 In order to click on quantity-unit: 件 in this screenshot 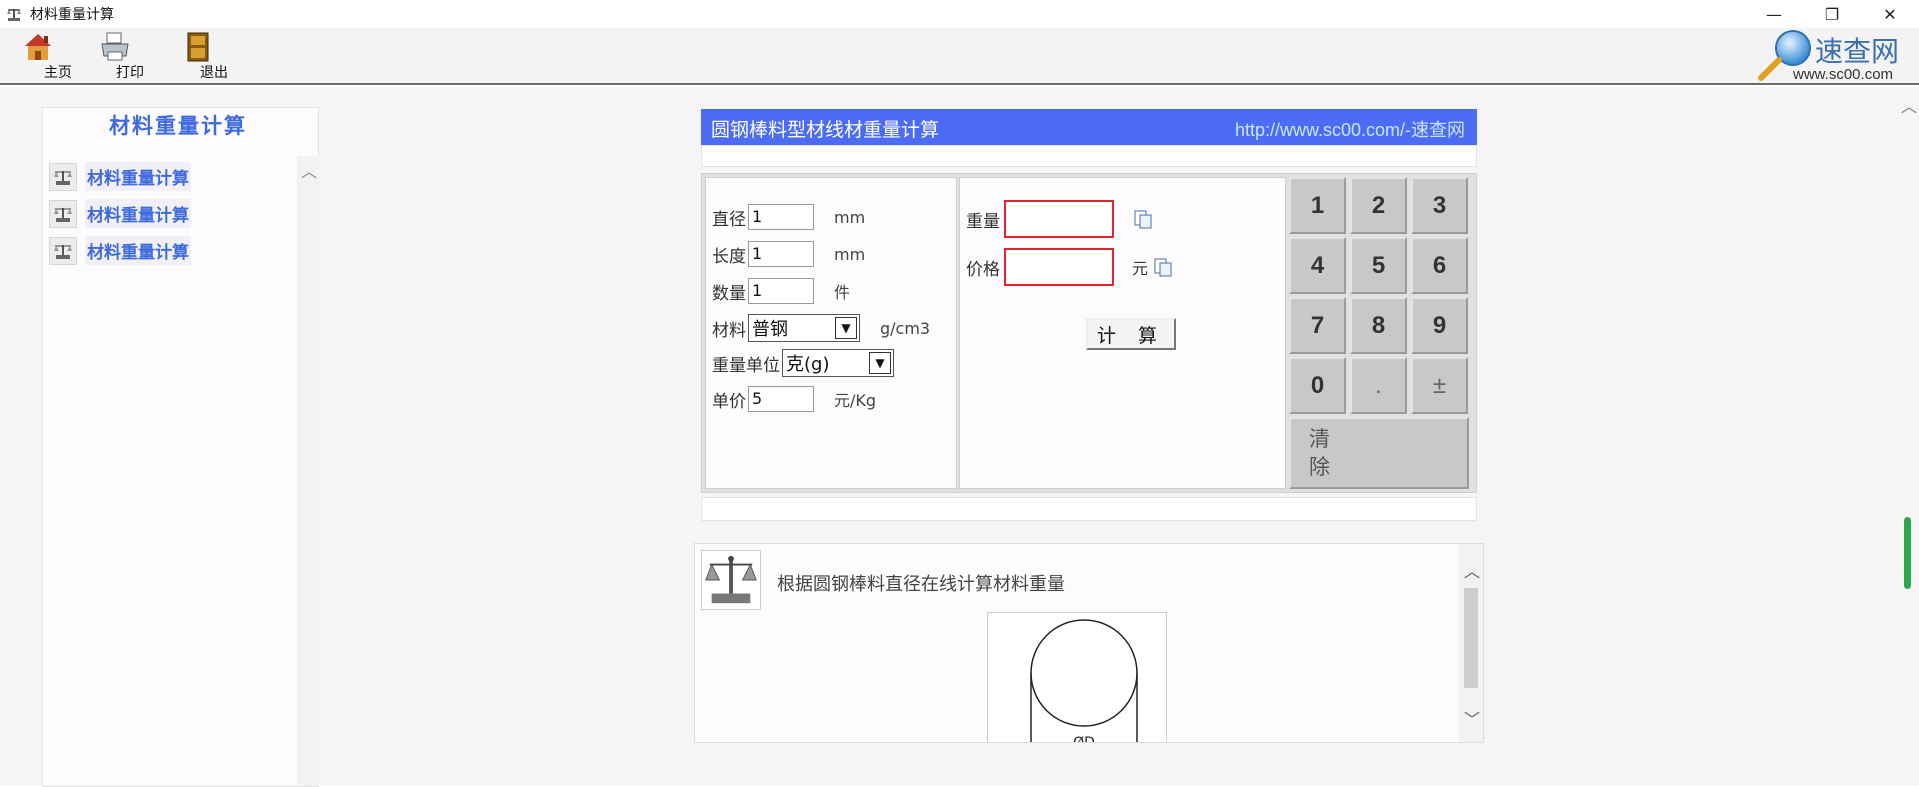, I will do `click(842, 292)`.